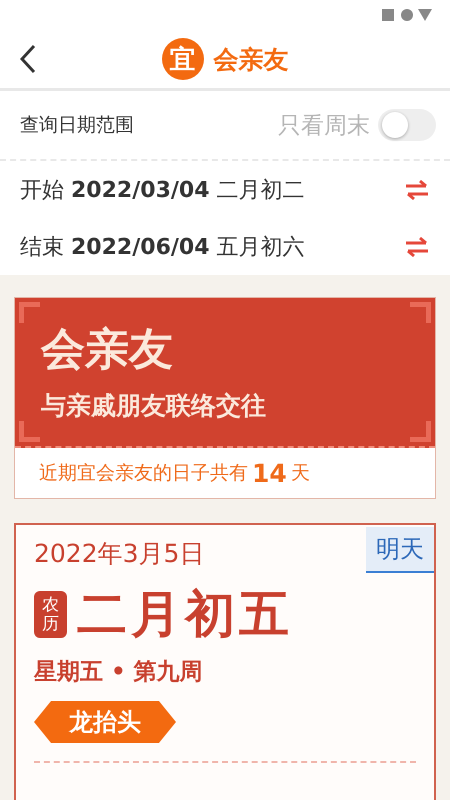 The width and height of the screenshot is (450, 800). Describe the element at coordinates (107, 350) in the screenshot. I see `banner-title: 会亲友` at that location.